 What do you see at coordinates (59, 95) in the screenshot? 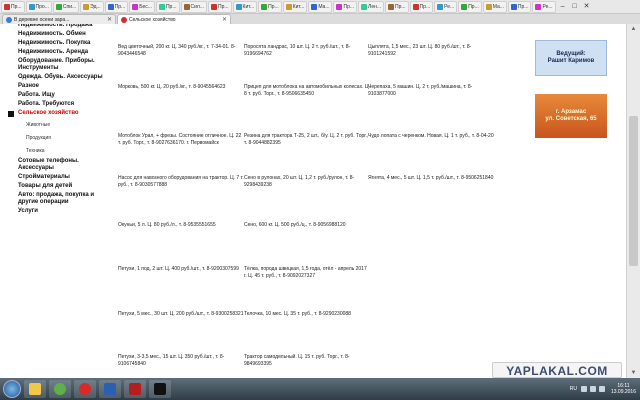
I see `sidebar-item: Работа. Ищу` at bounding box center [59, 95].